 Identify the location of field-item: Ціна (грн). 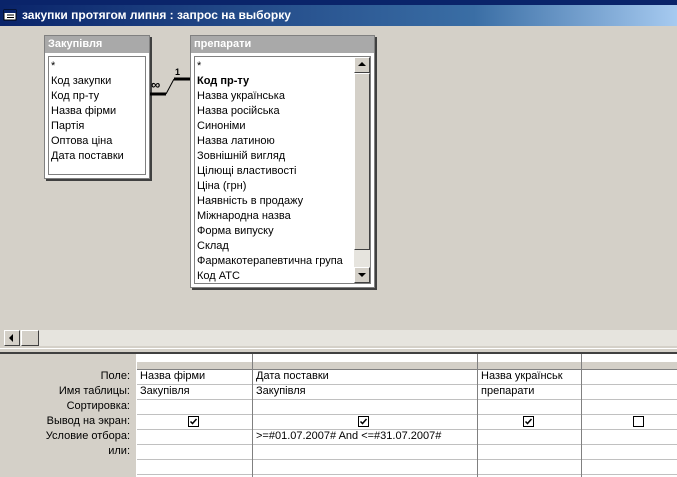
(221, 186).